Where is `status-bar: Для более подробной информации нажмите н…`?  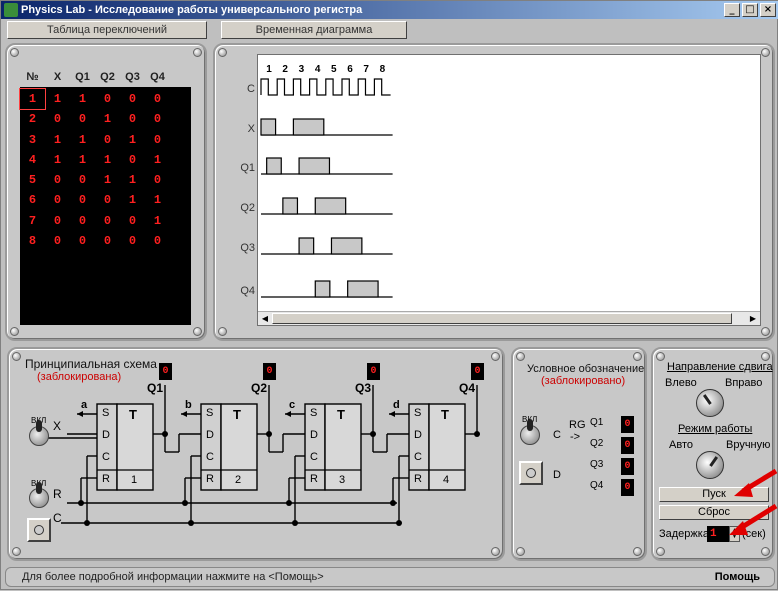
status-bar: Для более подробной информации нажмите н… is located at coordinates (390, 577).